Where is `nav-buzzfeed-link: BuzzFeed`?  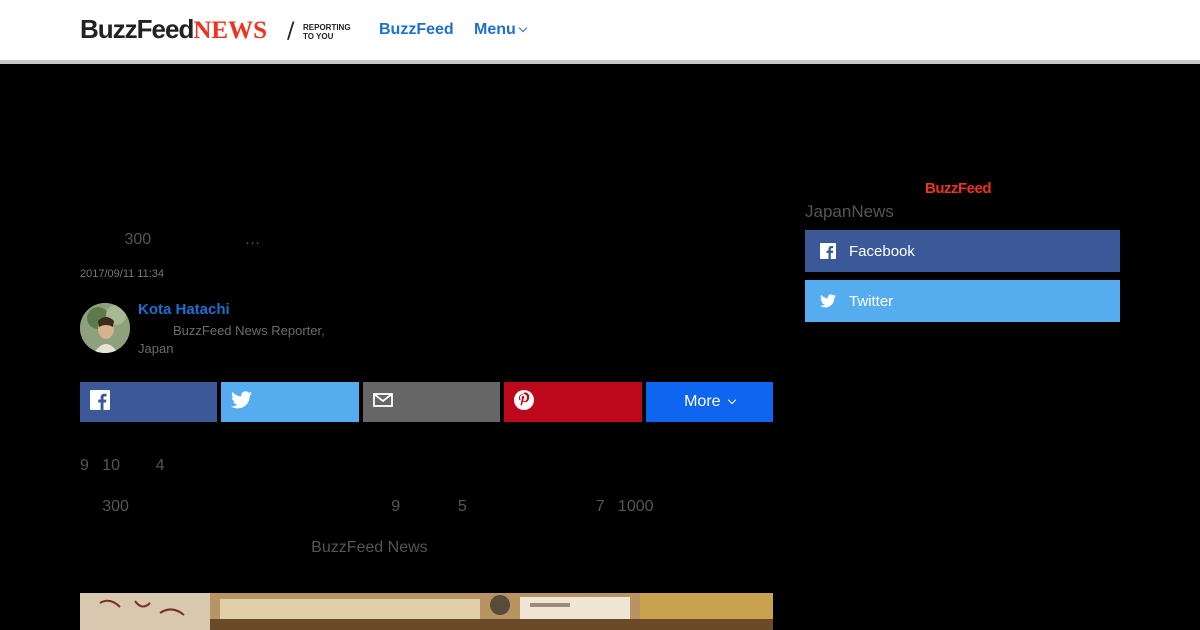
nav-buzzfeed-link: BuzzFeed is located at coordinates (416, 30).